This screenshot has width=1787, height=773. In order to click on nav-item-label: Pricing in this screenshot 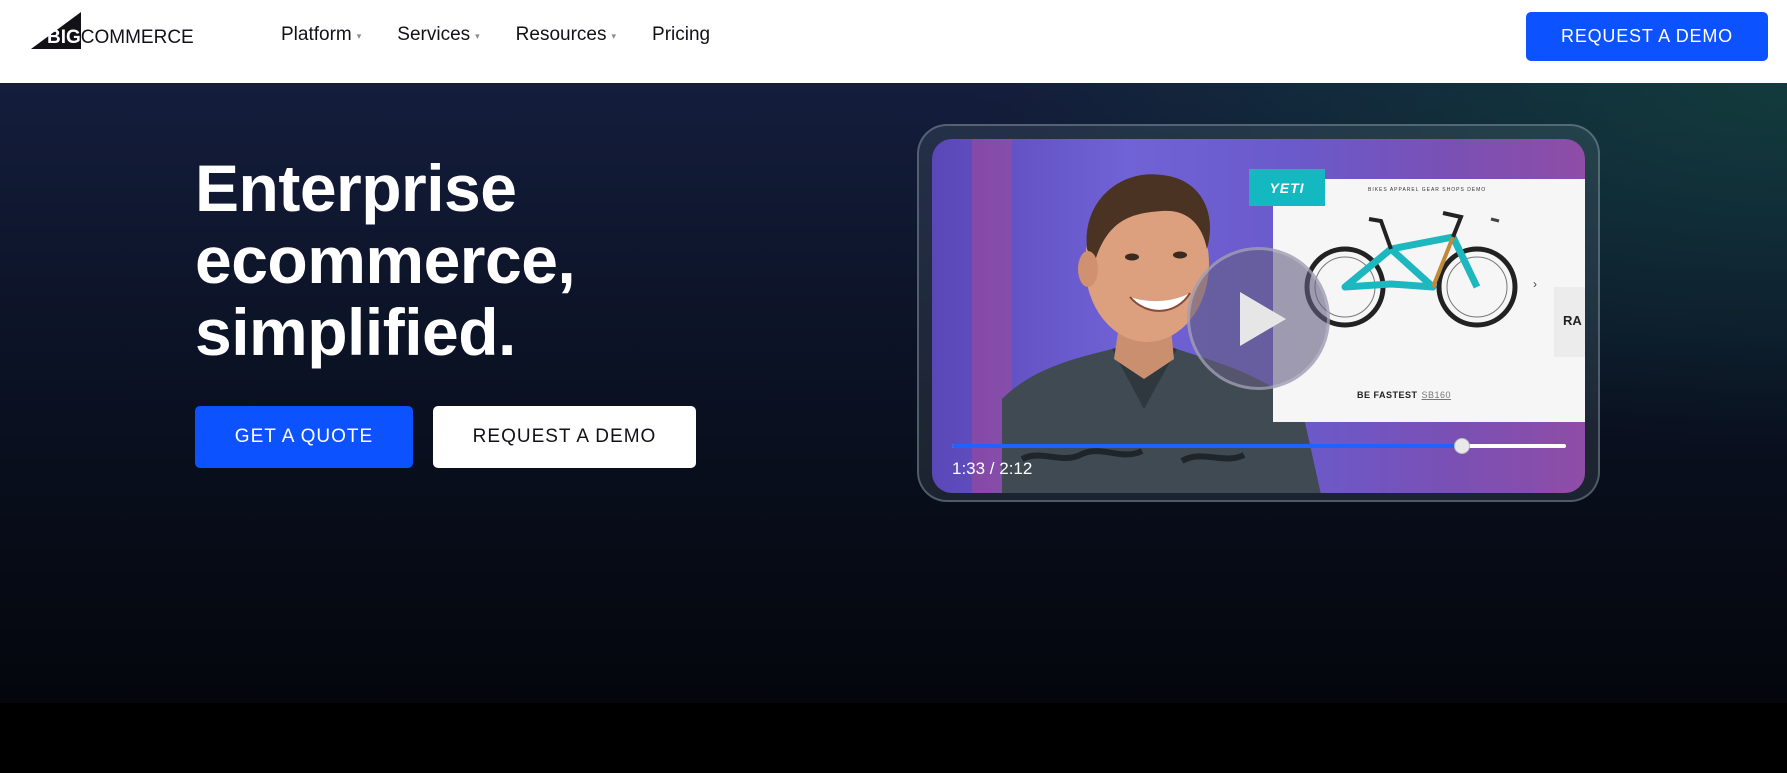, I will do `click(681, 34)`.